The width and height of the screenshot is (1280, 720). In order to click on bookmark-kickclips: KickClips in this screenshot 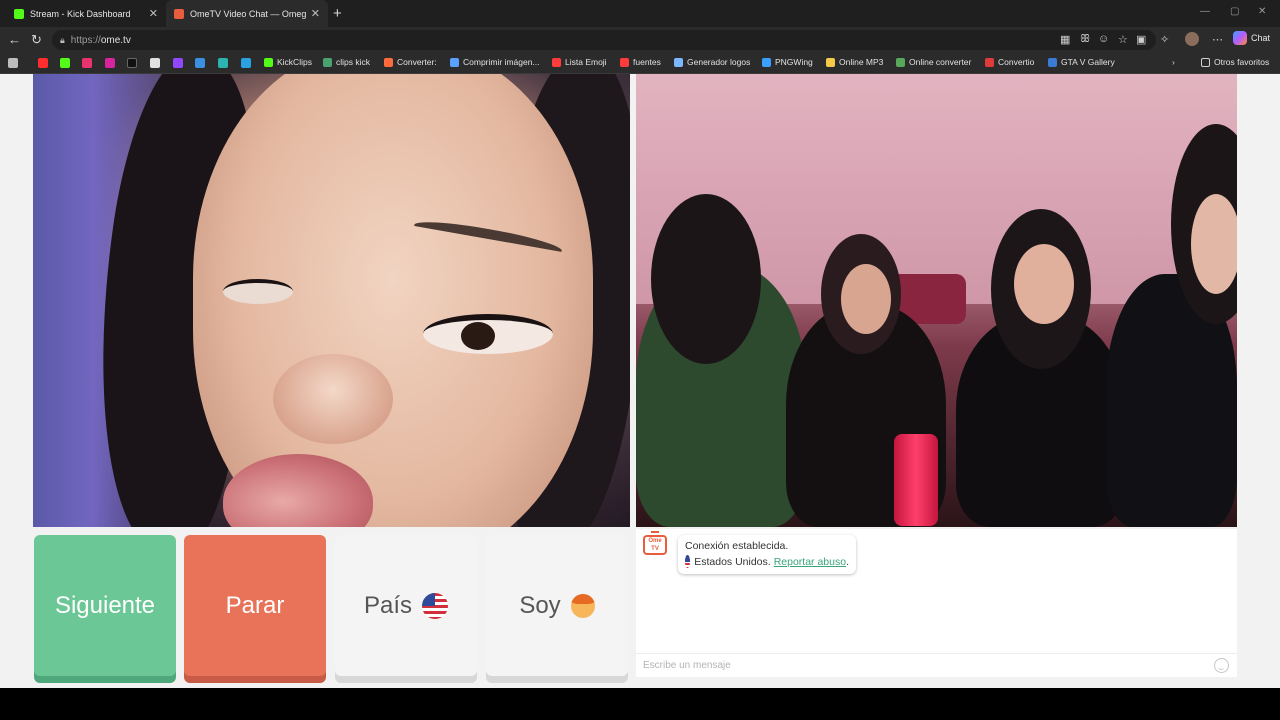, I will do `click(288, 62)`.